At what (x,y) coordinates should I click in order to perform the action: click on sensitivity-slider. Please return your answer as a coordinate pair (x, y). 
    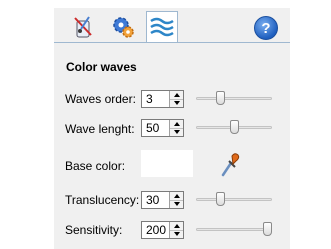
    Looking at the image, I should click on (234, 229).